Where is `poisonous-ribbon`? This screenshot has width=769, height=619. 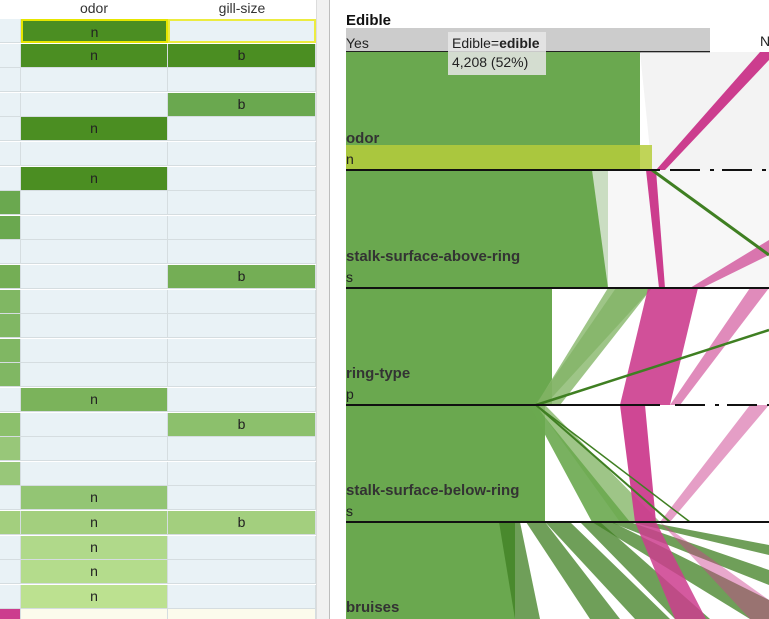
poisonous-ribbon is located at coordinates (714, 463).